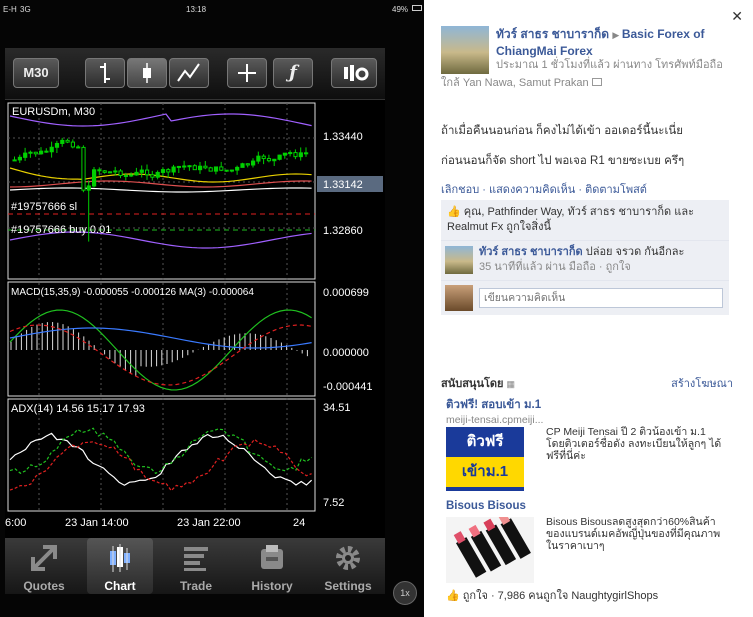  Describe the element at coordinates (490, 547) in the screenshot. I see `ad-2-image` at that location.